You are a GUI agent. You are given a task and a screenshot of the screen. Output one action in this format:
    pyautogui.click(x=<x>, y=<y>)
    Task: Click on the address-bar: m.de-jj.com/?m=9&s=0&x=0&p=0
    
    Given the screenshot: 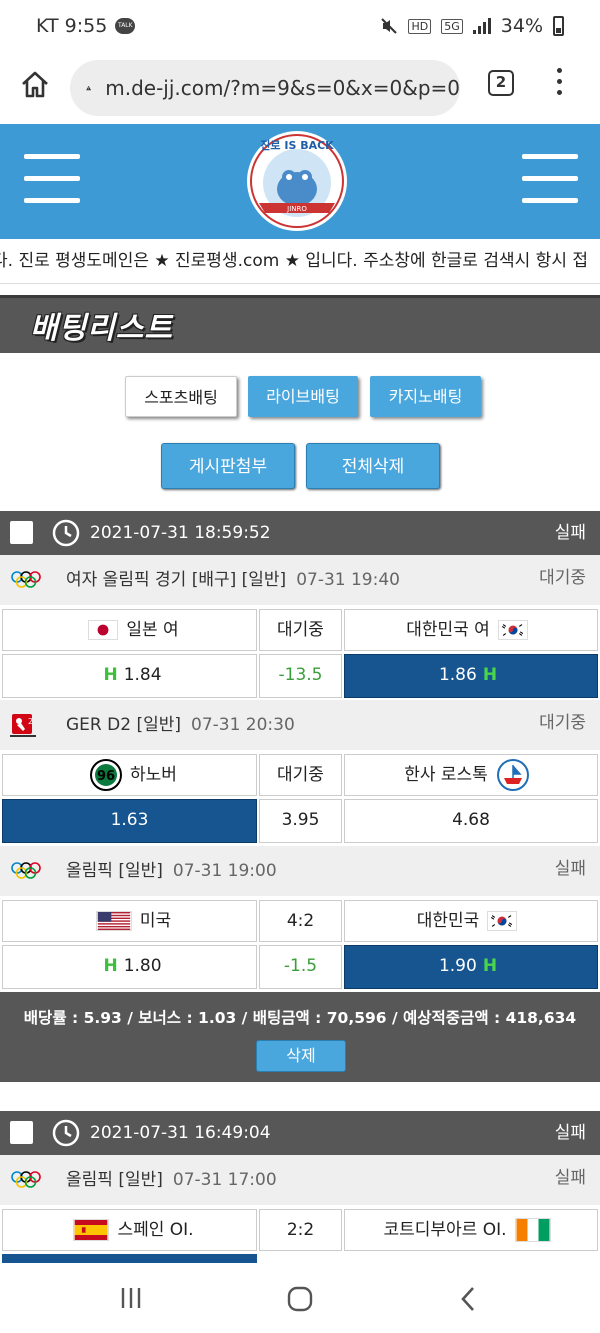 What is the action you would take?
    pyautogui.click(x=265, y=88)
    